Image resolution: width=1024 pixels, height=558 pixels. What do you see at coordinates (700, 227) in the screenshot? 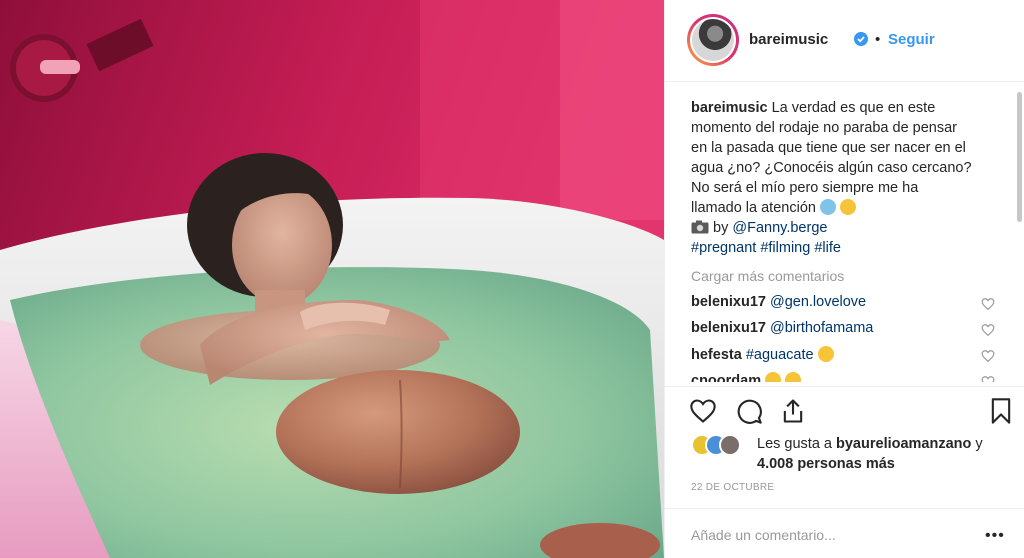
I see `camera-icon` at bounding box center [700, 227].